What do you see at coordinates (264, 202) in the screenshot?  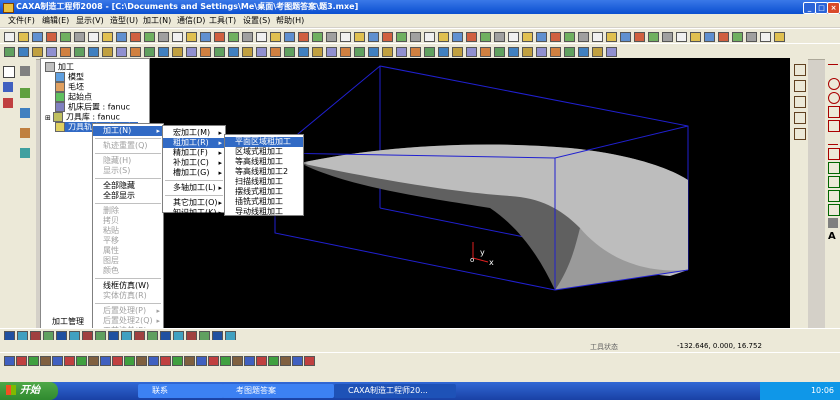 I see `menu3-item: 插铣式粗加工` at bounding box center [264, 202].